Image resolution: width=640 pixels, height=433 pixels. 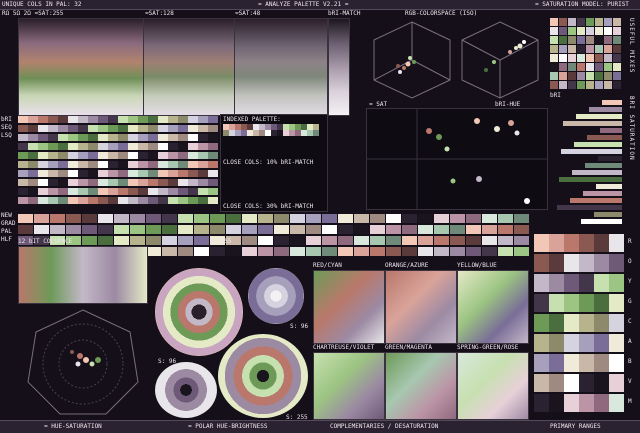 What do you see at coordinates (630, 381) in the screenshot?
I see `hue-letter: V` at bounding box center [630, 381].